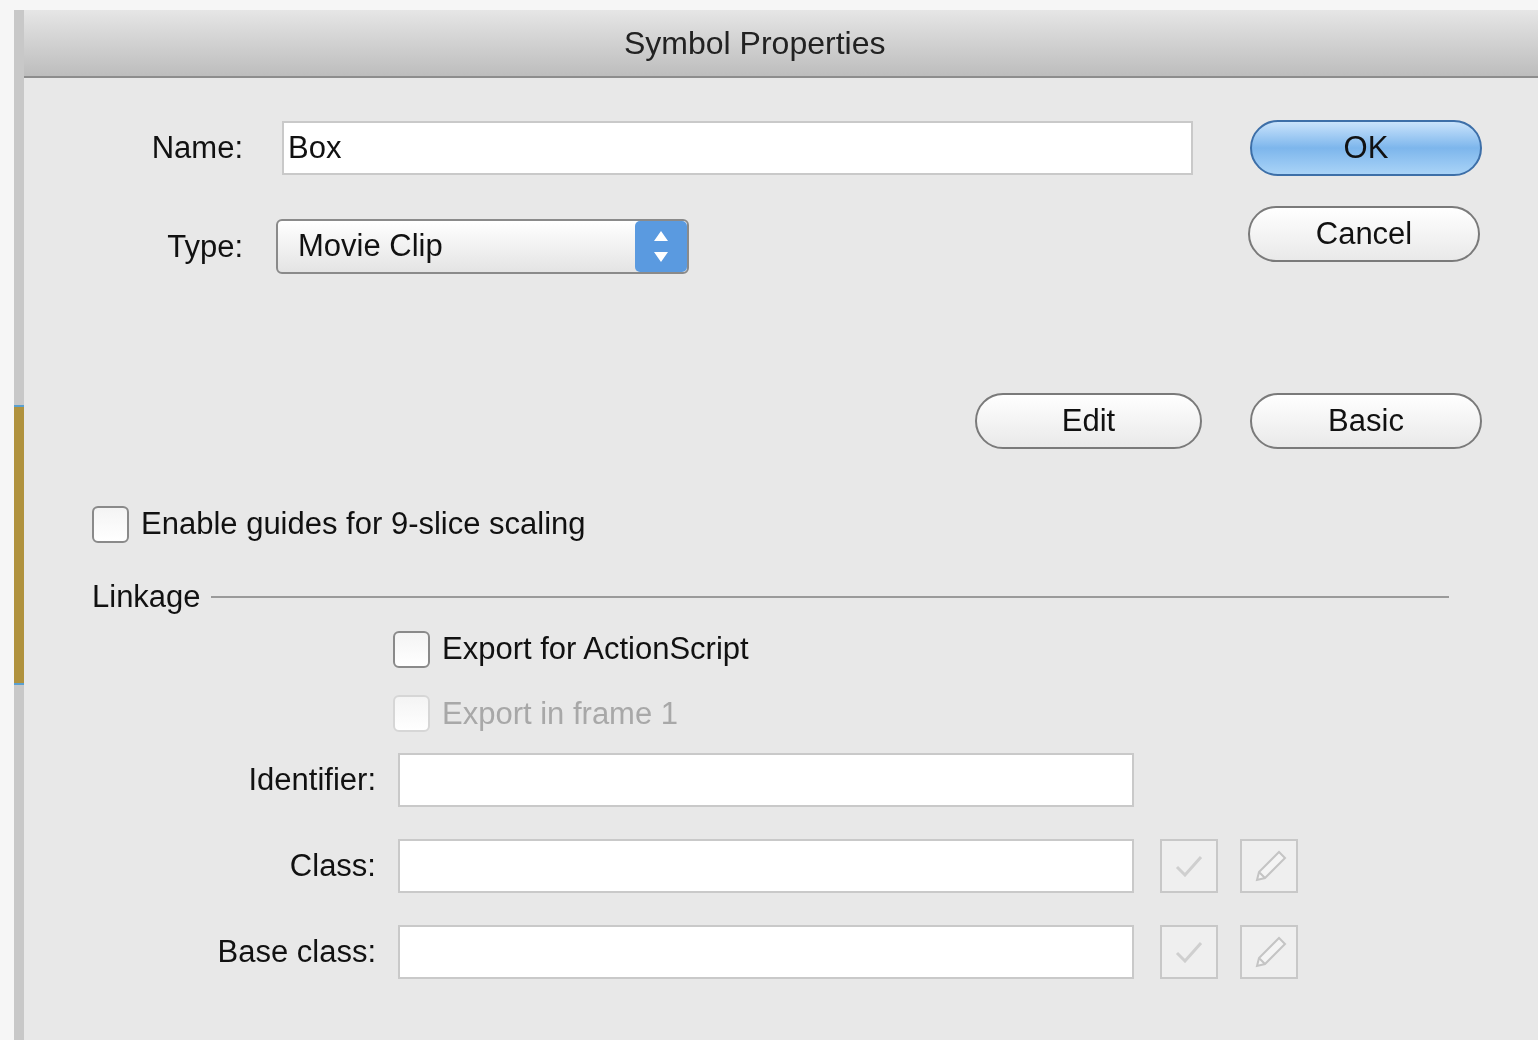 The image size is (1538, 1040). Describe the element at coordinates (1366, 421) in the screenshot. I see `basic-button: Basic` at that location.